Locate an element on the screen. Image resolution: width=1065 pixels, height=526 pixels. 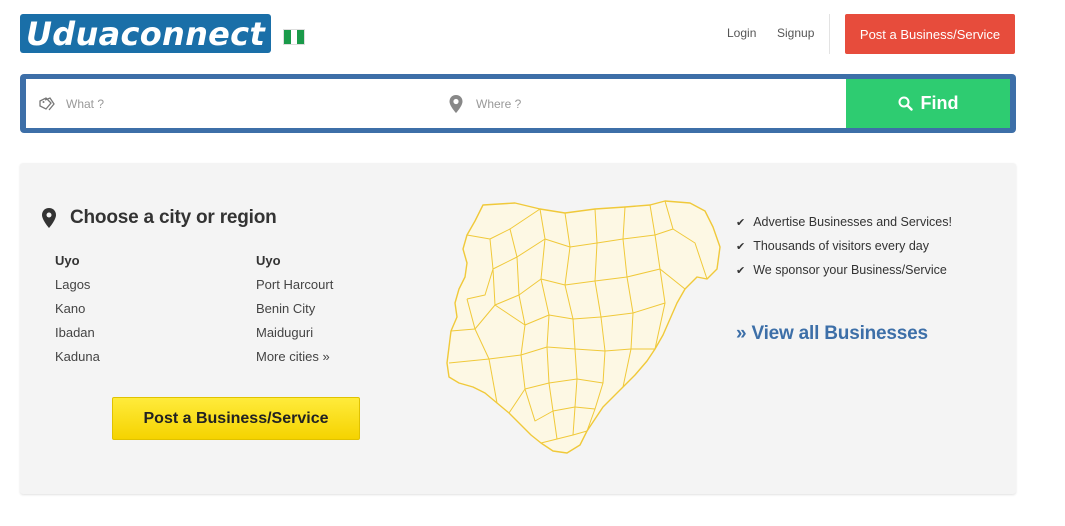
what-field: What ? is located at coordinates (231, 103).